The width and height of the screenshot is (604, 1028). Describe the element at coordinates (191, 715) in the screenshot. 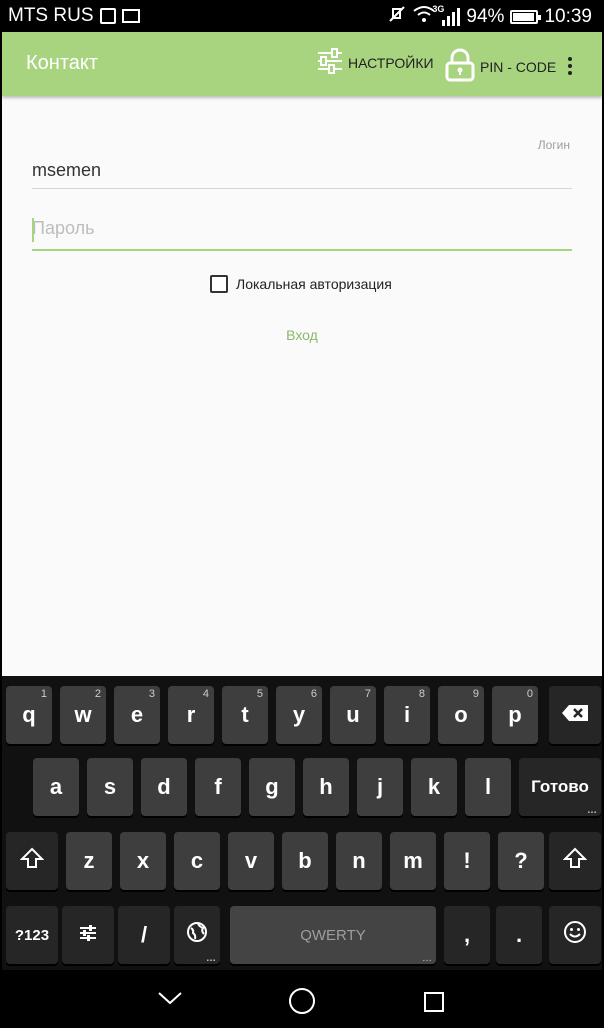

I see `key-r: r4` at that location.